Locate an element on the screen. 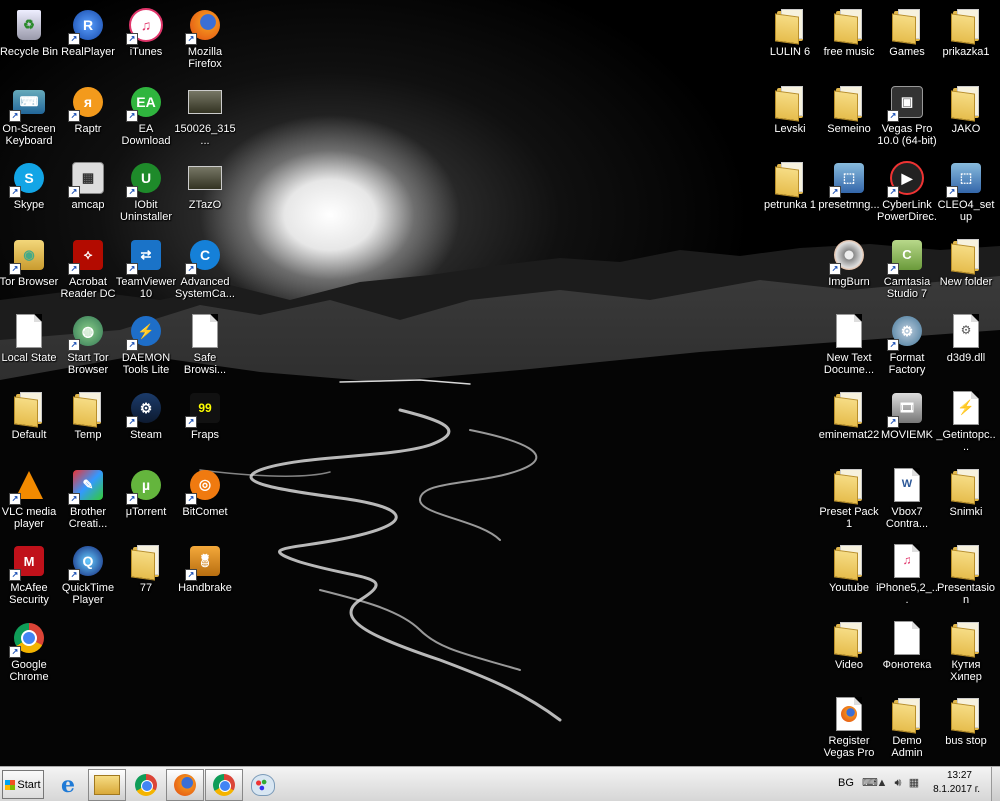  text-document-icon is located at coordinates (849, 331).